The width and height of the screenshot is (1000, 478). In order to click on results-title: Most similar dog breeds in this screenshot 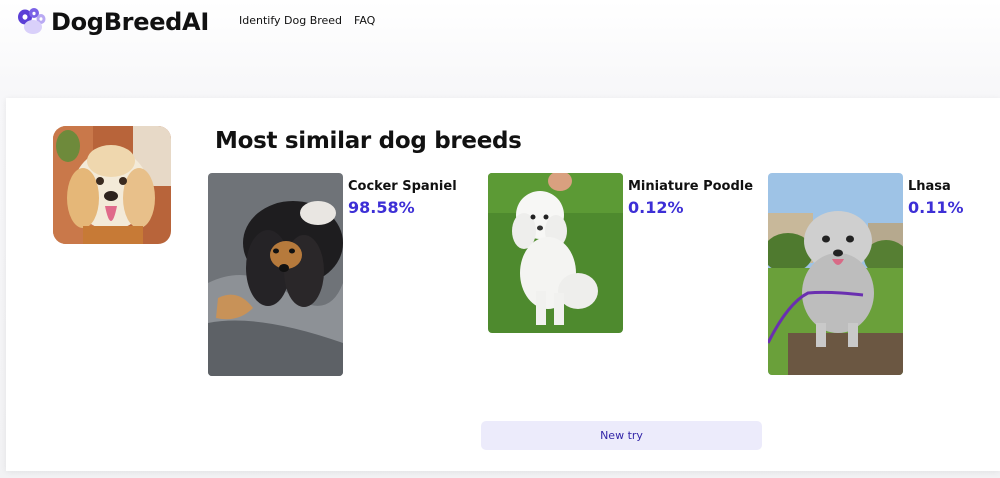, I will do `click(368, 141)`.